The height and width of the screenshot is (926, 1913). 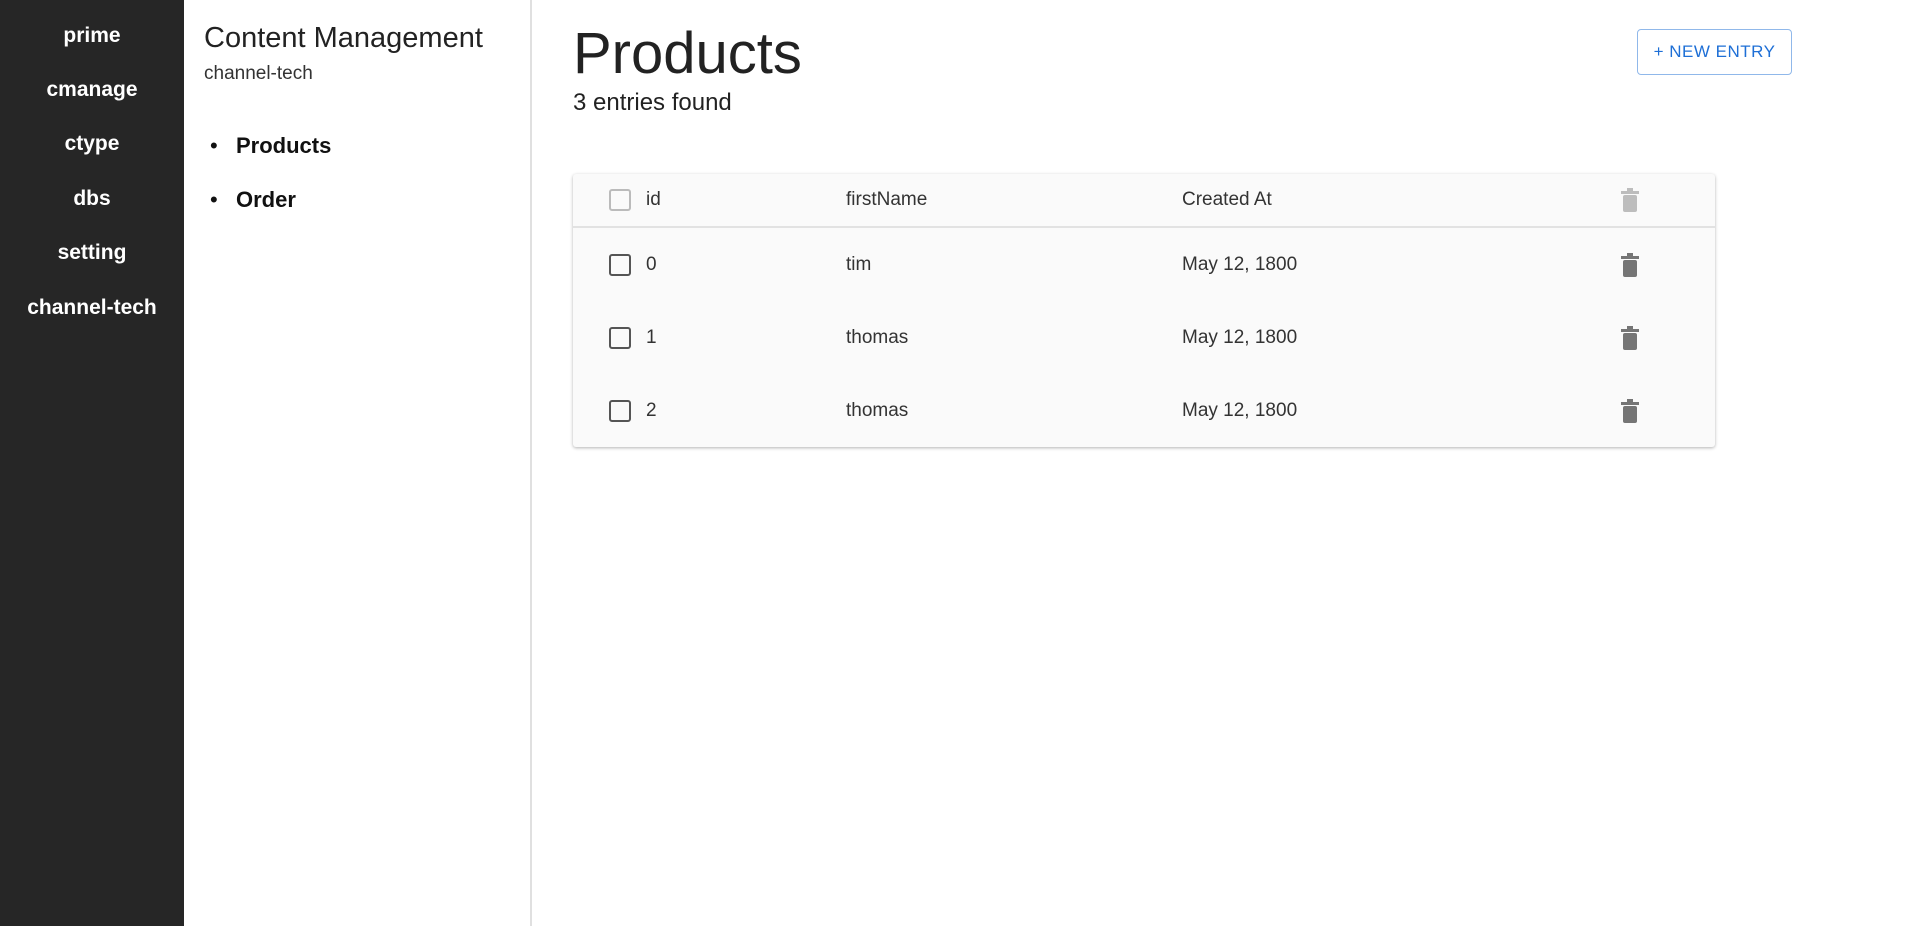 What do you see at coordinates (651, 264) in the screenshot?
I see `cell-id: 0` at bounding box center [651, 264].